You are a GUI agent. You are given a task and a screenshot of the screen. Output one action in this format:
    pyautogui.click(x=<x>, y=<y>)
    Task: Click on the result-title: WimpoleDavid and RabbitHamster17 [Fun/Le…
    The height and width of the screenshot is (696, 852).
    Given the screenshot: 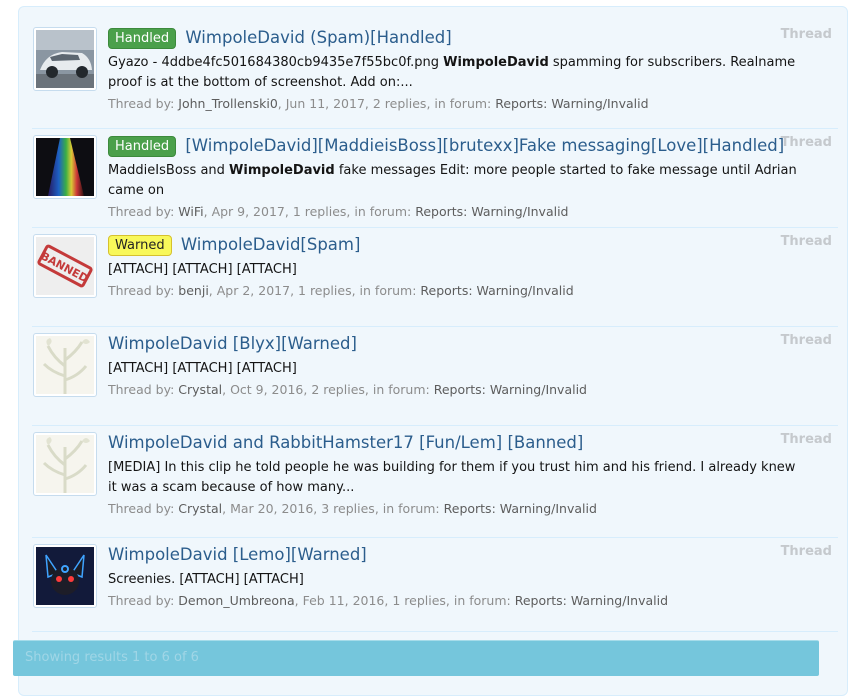 What is the action you would take?
    pyautogui.click(x=473, y=443)
    